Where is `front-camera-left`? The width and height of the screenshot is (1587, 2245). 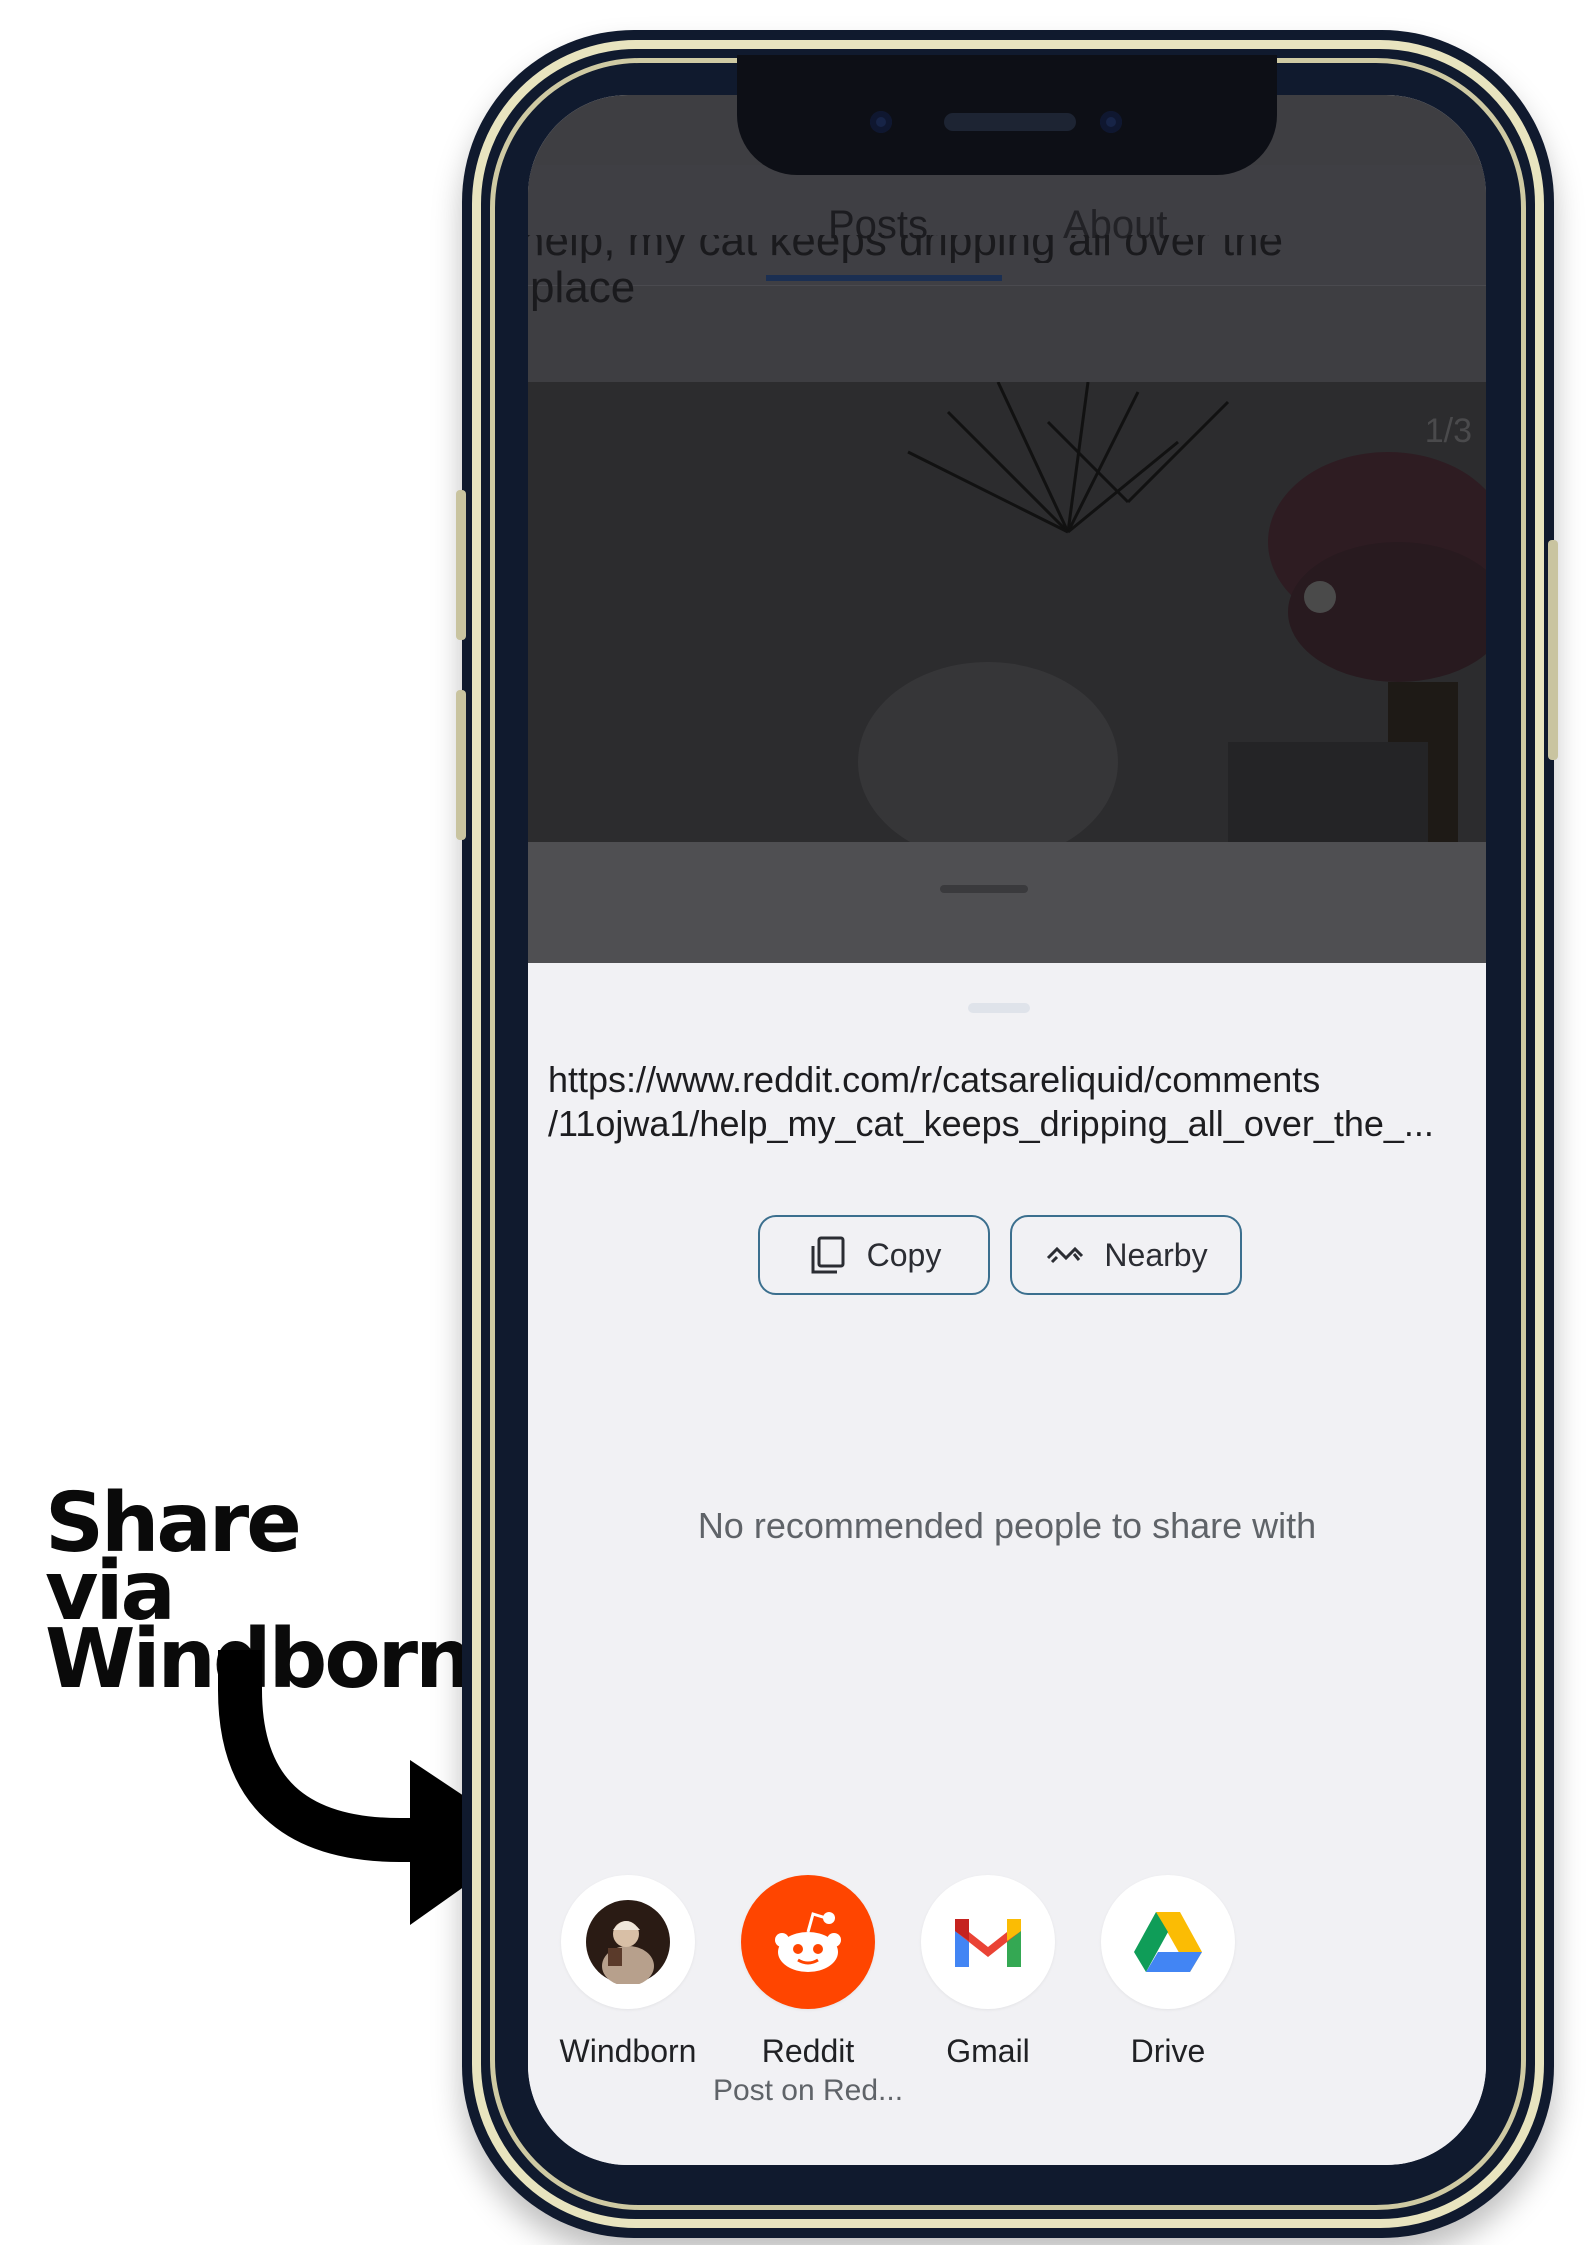
front-camera-left is located at coordinates (881, 122).